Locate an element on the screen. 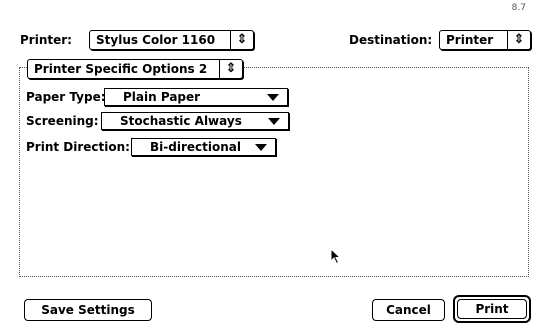 The image size is (536, 323). destination-label: Destination: is located at coordinates (391, 40).